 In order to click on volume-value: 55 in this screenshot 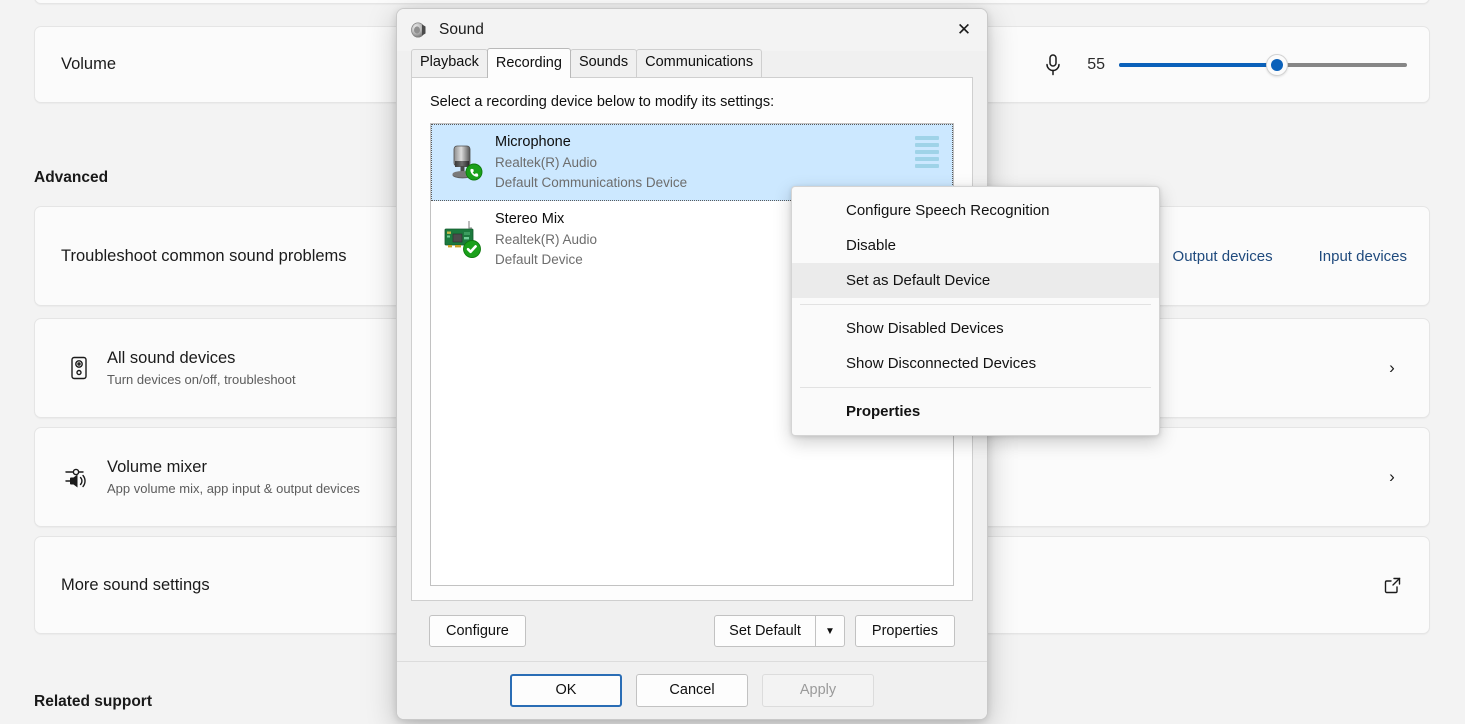, I will do `click(1096, 64)`.